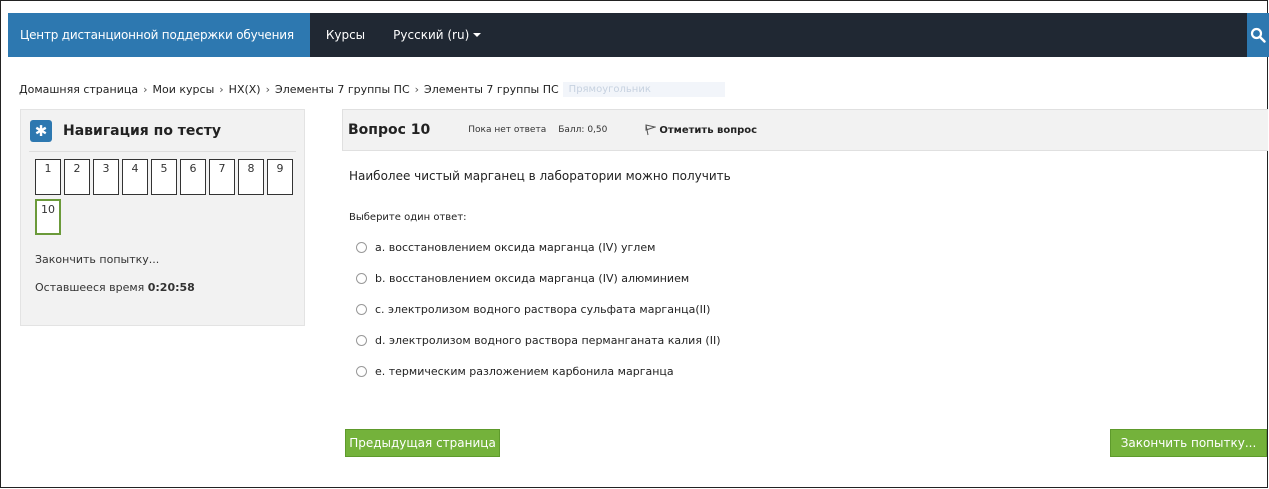 The height and width of the screenshot is (489, 1269). I want to click on breadcrumb-ghost-overlay: Прямоугольник, so click(643, 89).